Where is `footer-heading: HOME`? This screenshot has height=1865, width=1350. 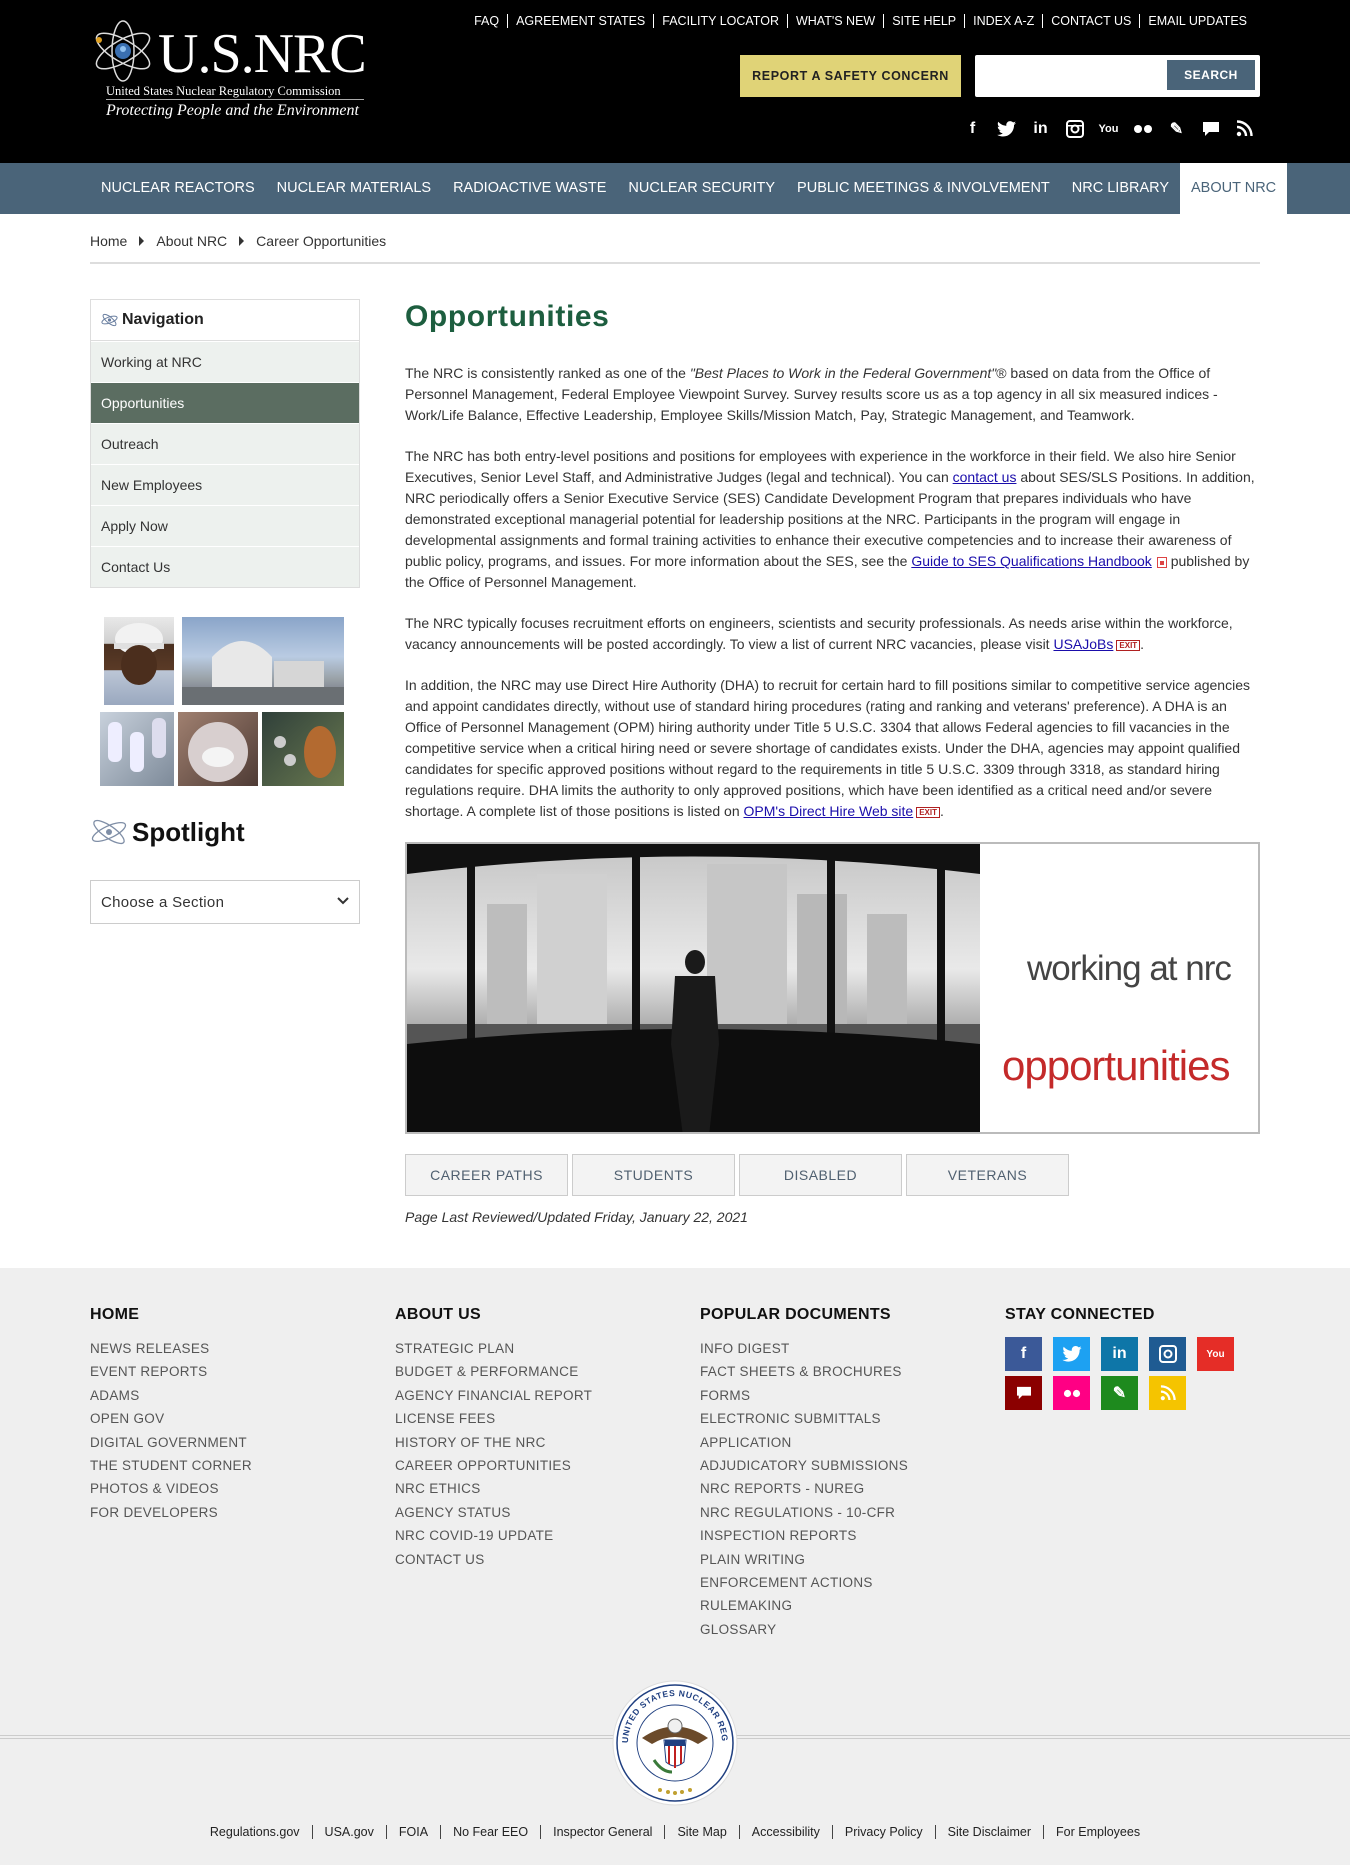 footer-heading: HOME is located at coordinates (171, 1315).